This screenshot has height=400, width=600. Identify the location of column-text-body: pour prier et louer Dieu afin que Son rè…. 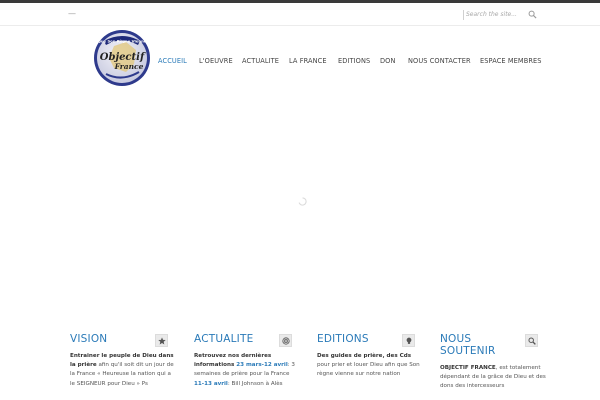
(368, 370).